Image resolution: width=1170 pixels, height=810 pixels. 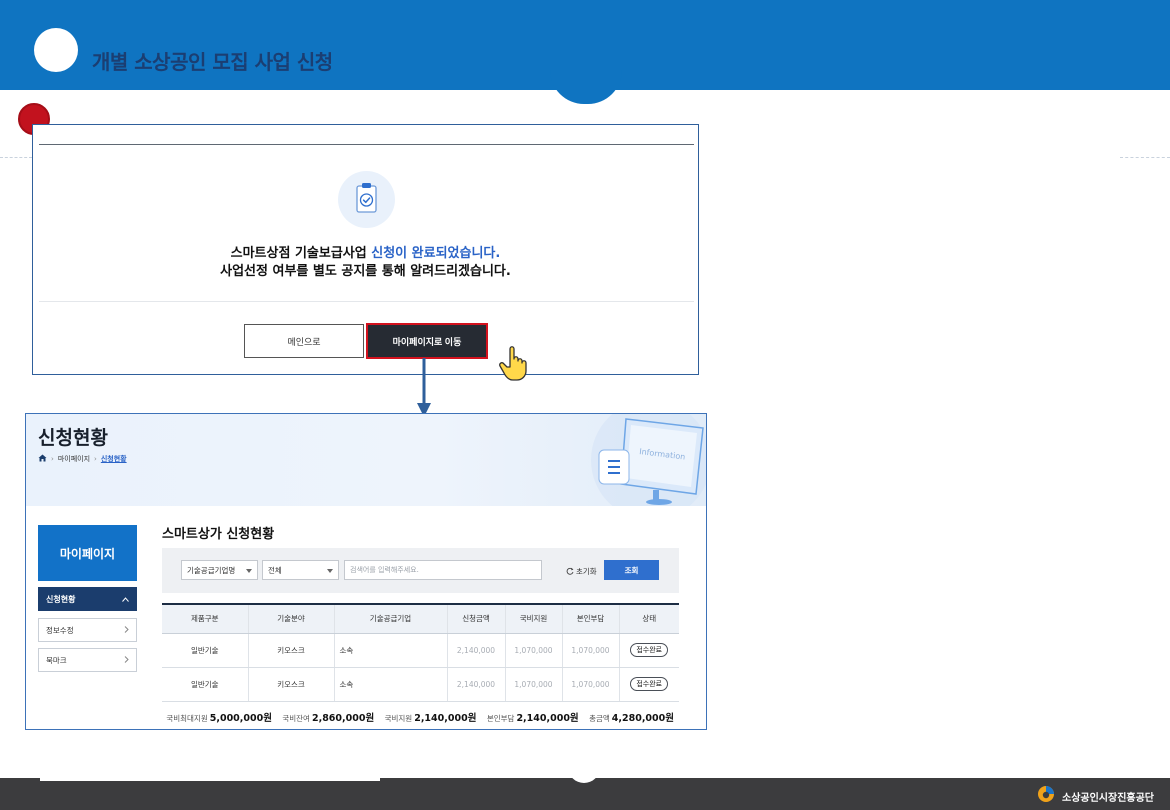 I want to click on hand-pointer-icon, so click(x=501, y=356).